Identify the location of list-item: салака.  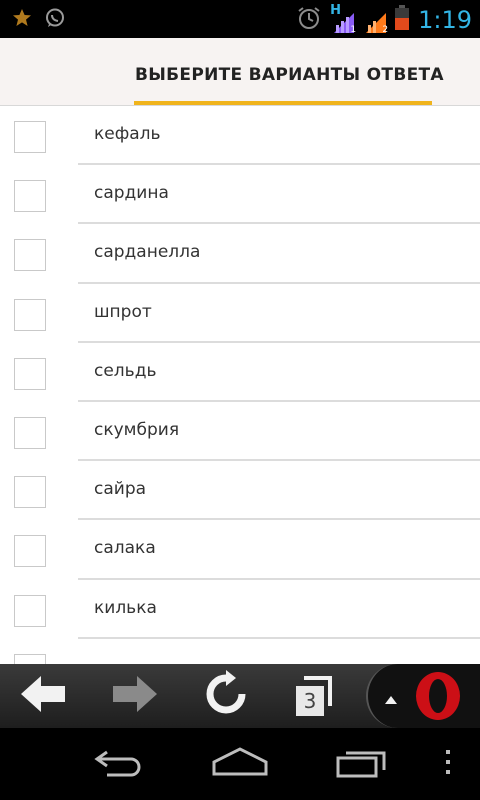
(240, 550).